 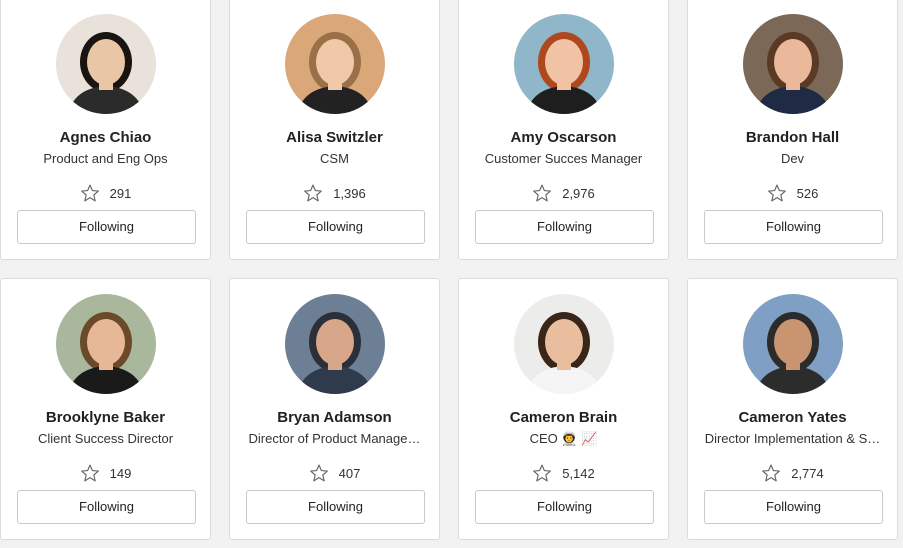 I want to click on star-count: 407, so click(x=349, y=473).